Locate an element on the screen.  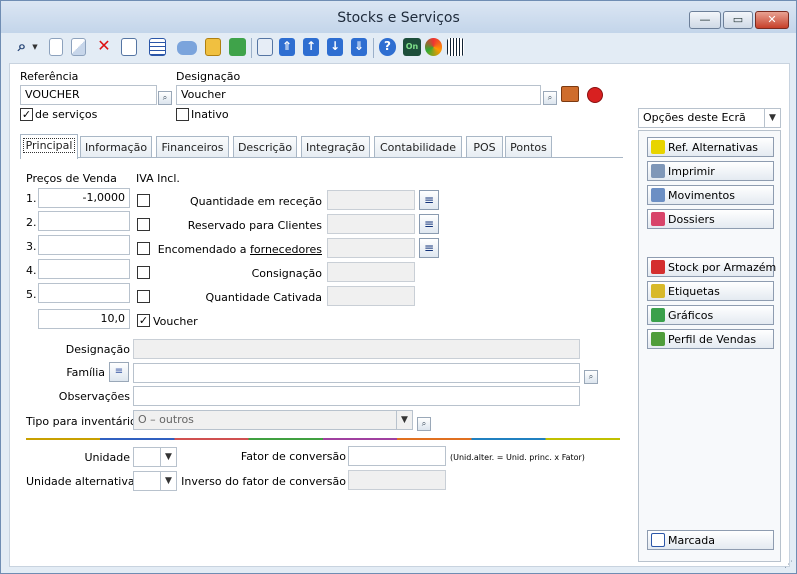
toolbar-separator is located at coordinates (251, 48).